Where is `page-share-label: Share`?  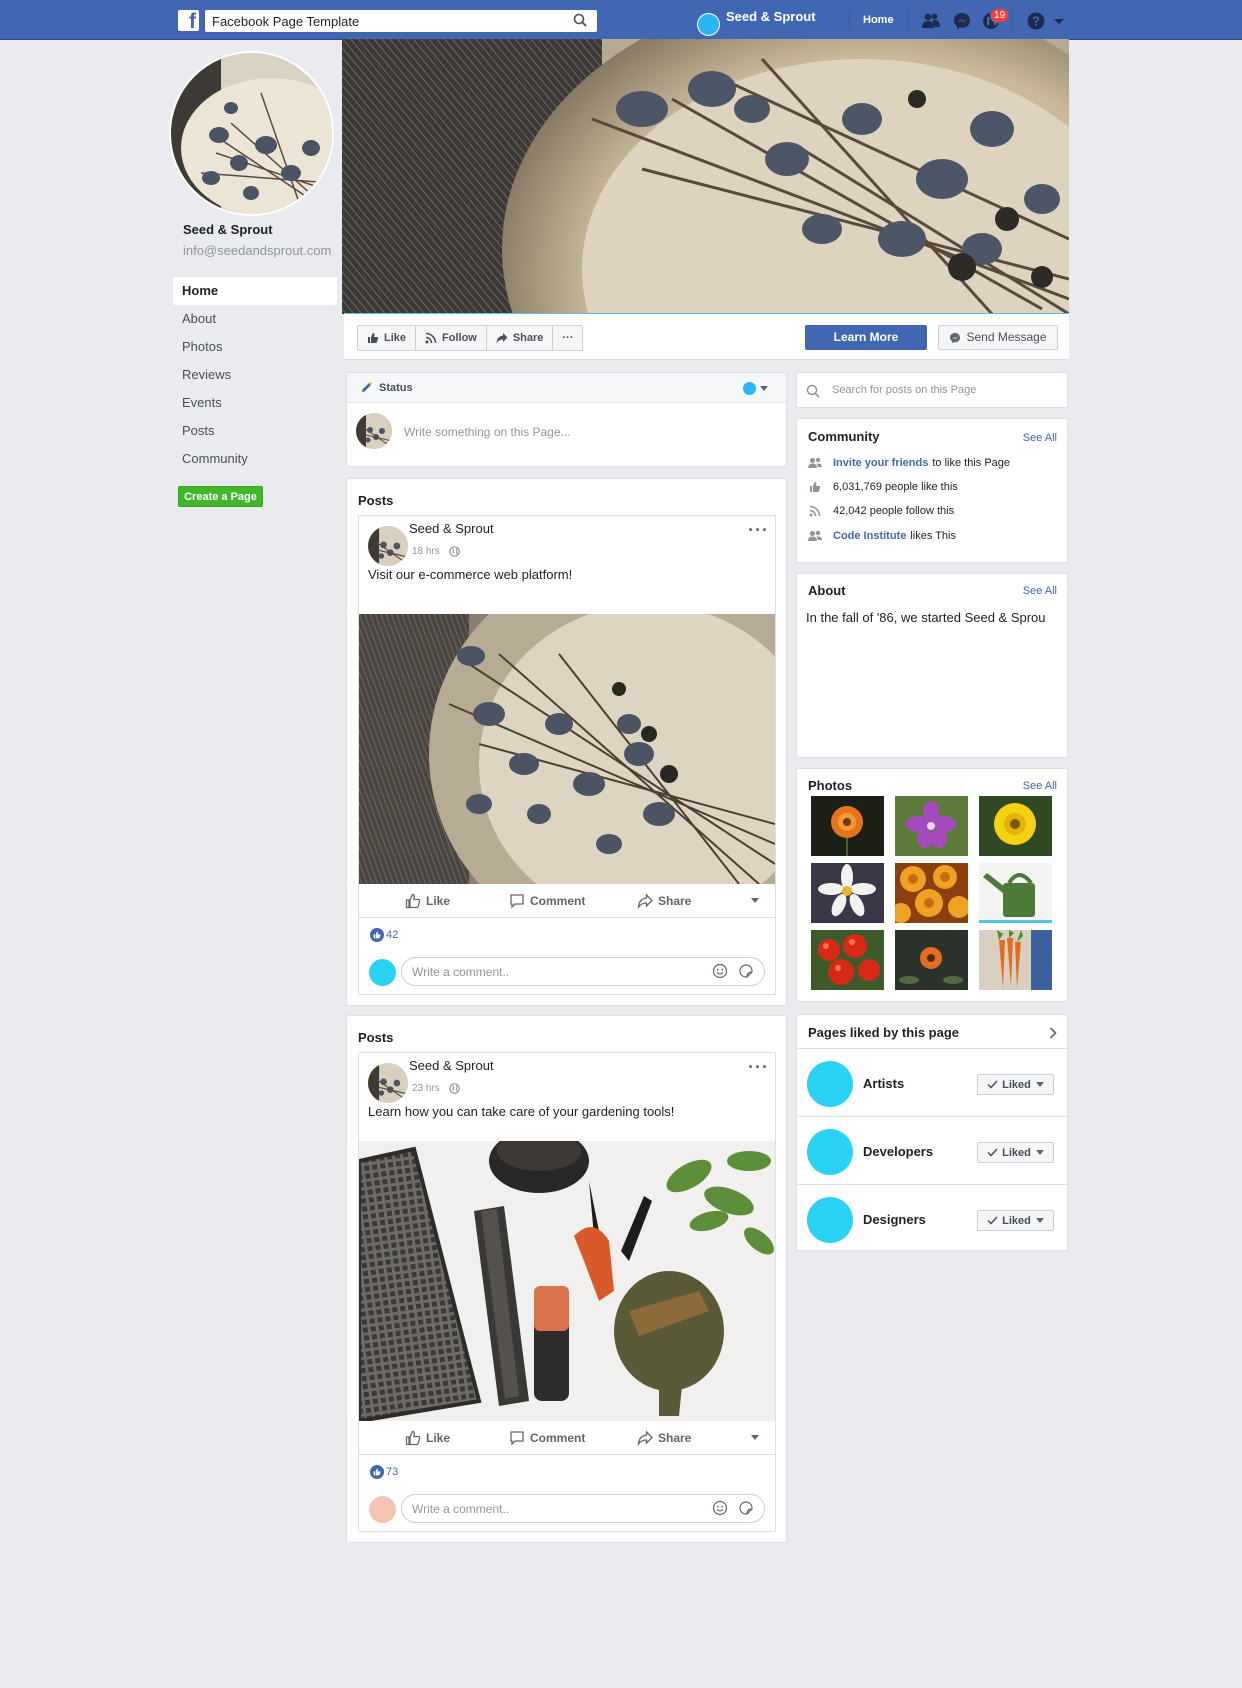
page-share-label: Share is located at coordinates (528, 338).